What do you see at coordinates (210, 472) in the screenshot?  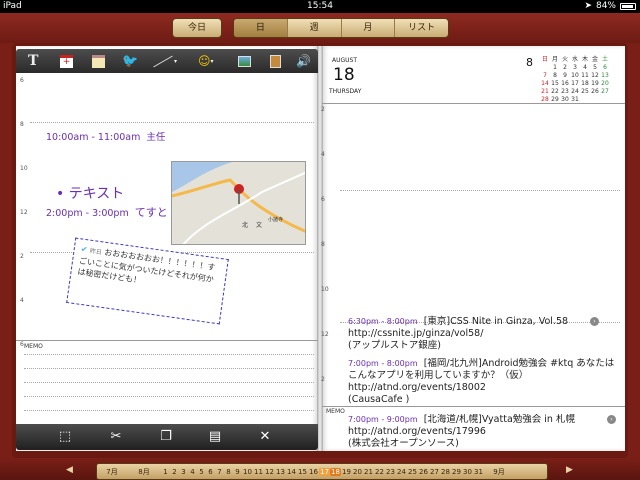 I see `date-strip-day: 6` at bounding box center [210, 472].